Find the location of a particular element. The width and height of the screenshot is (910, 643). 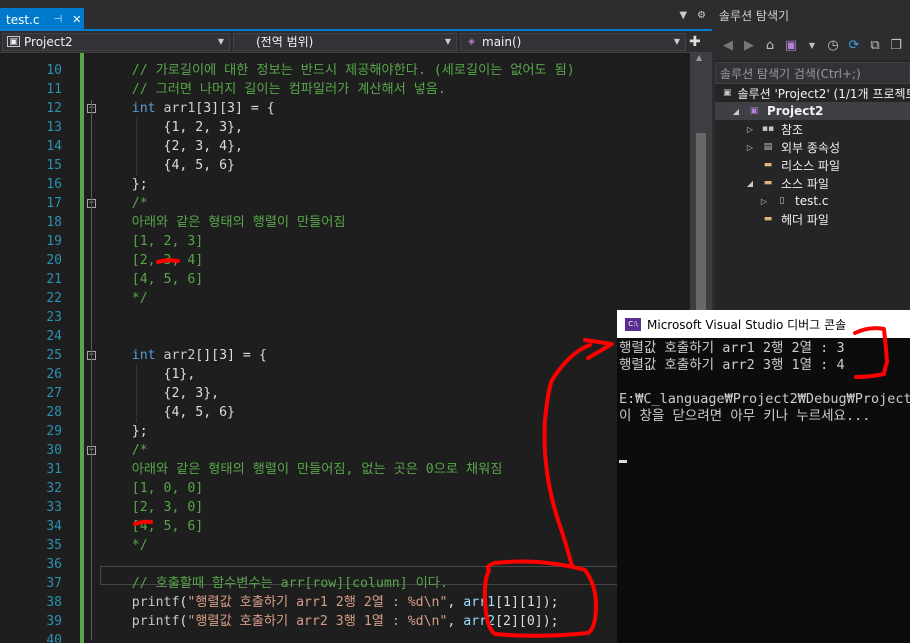

console-title-bar: C:\ Microsoft Visual Studio 디버그 콘솔 is located at coordinates (763, 324).